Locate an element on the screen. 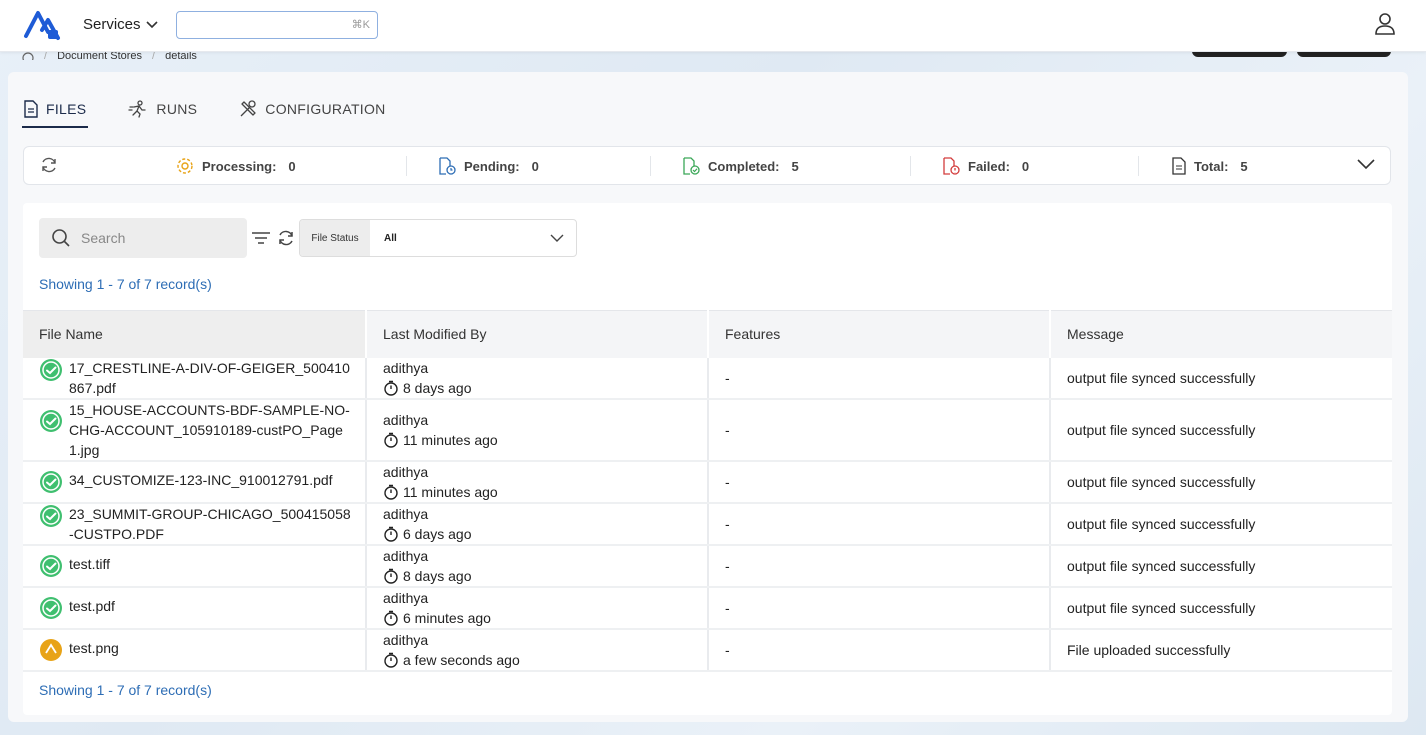 This screenshot has width=1426, height=735. modified-time: 6 minutes ago is located at coordinates (447, 617).